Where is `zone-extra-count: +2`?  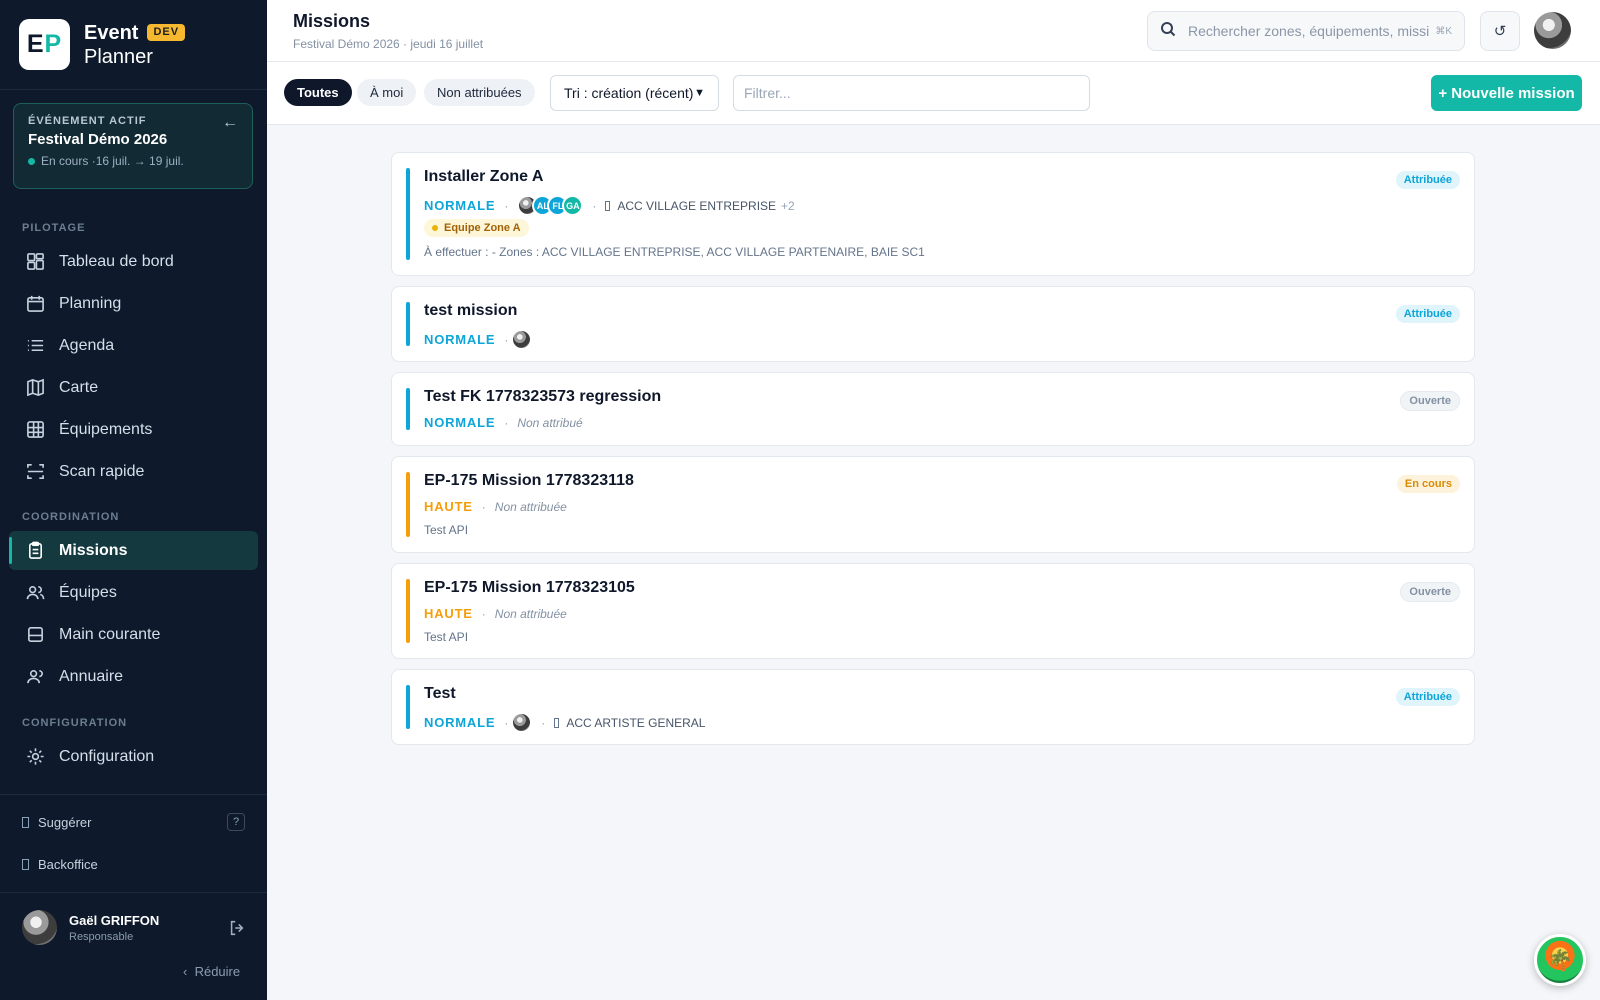 zone-extra-count: +2 is located at coordinates (788, 205).